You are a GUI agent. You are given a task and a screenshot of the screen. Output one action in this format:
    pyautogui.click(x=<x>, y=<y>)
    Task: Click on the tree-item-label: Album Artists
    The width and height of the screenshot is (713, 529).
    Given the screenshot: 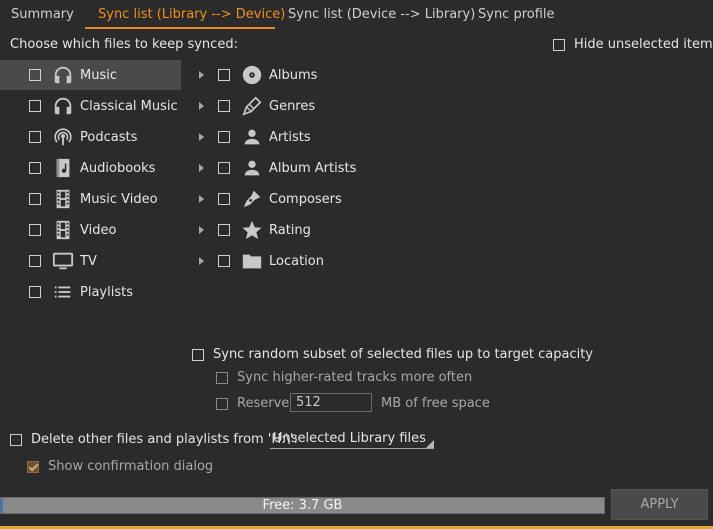 What is the action you would take?
    pyautogui.click(x=313, y=168)
    